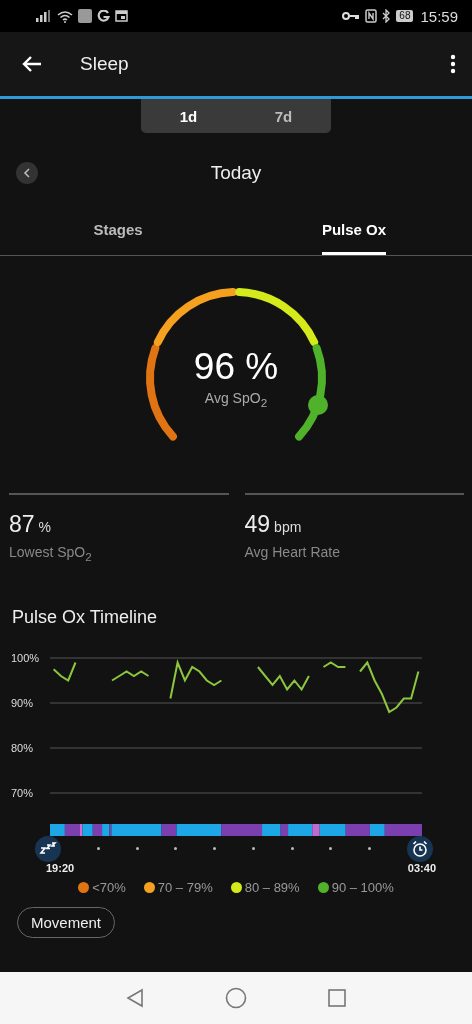 Image resolution: width=472 pixels, height=1024 pixels. Describe the element at coordinates (66, 922) in the screenshot. I see `movement-button: Movement` at that location.